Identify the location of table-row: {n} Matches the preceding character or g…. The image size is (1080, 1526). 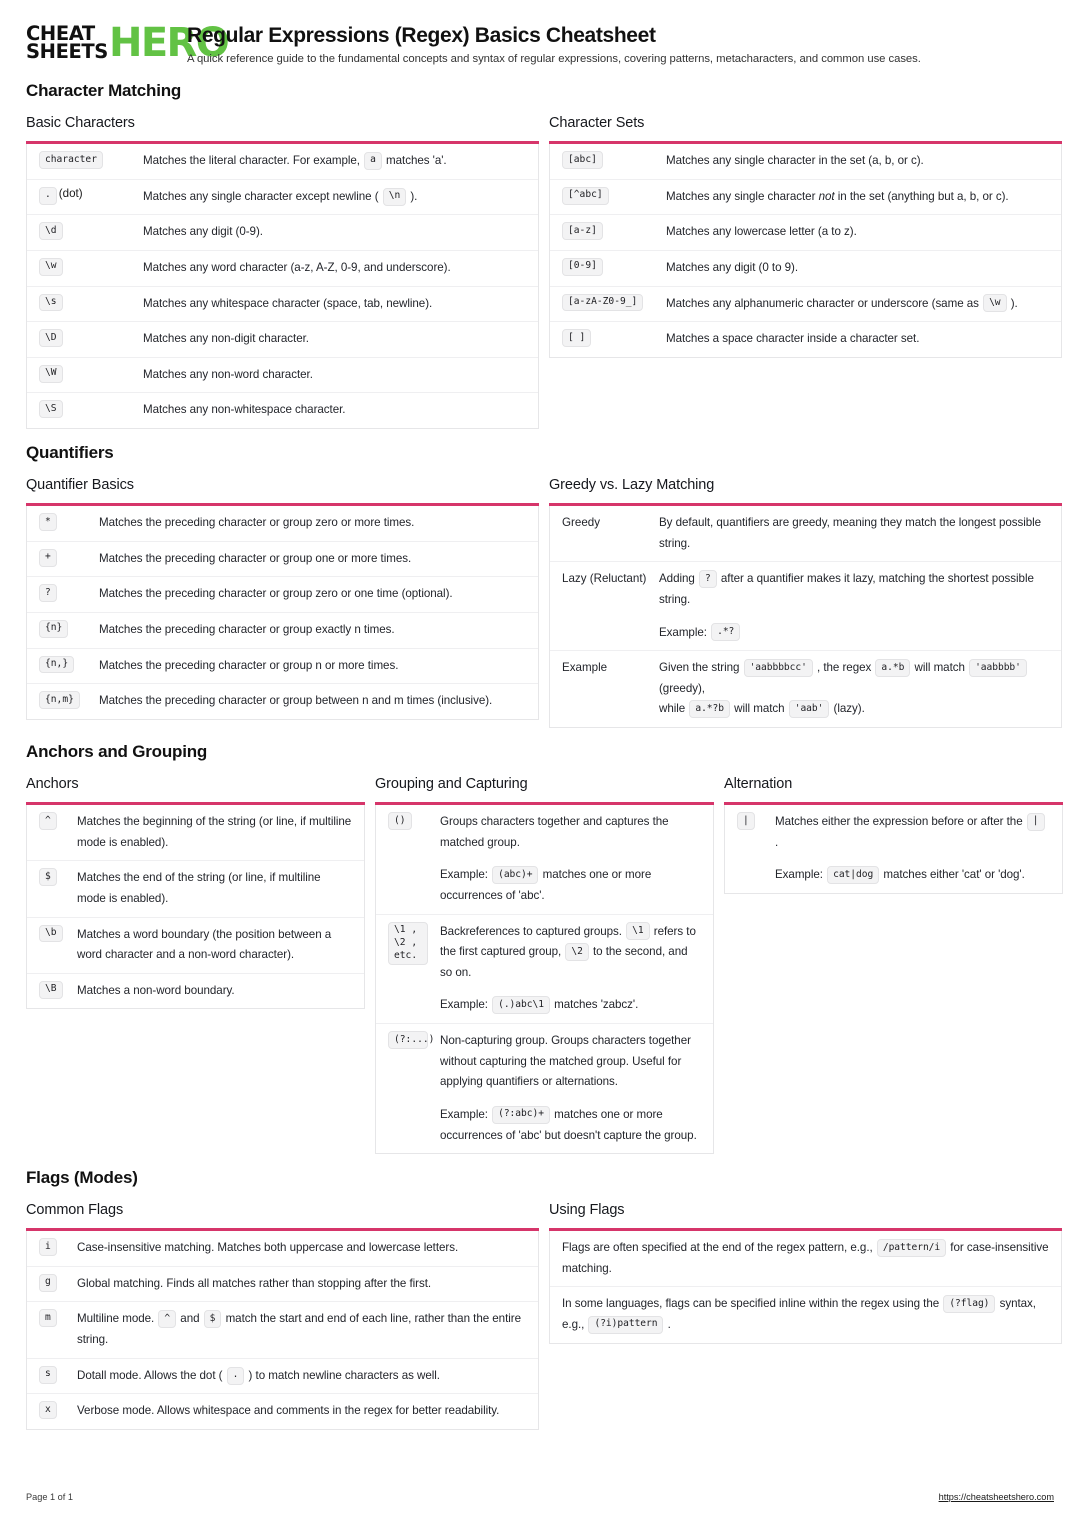
(282, 629).